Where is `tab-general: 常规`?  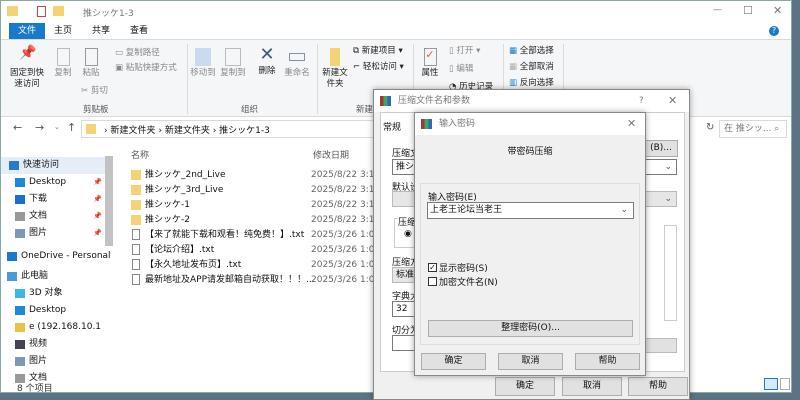
tab-general: 常规 is located at coordinates (392, 126).